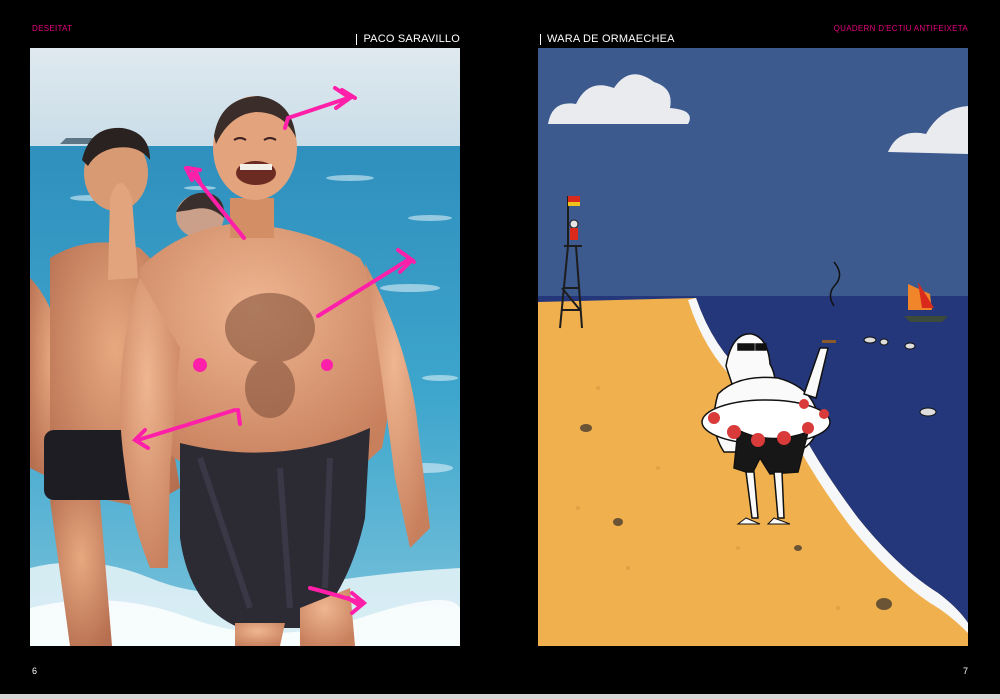  Describe the element at coordinates (35, 671) in the screenshot. I see `page-number: 6` at that location.